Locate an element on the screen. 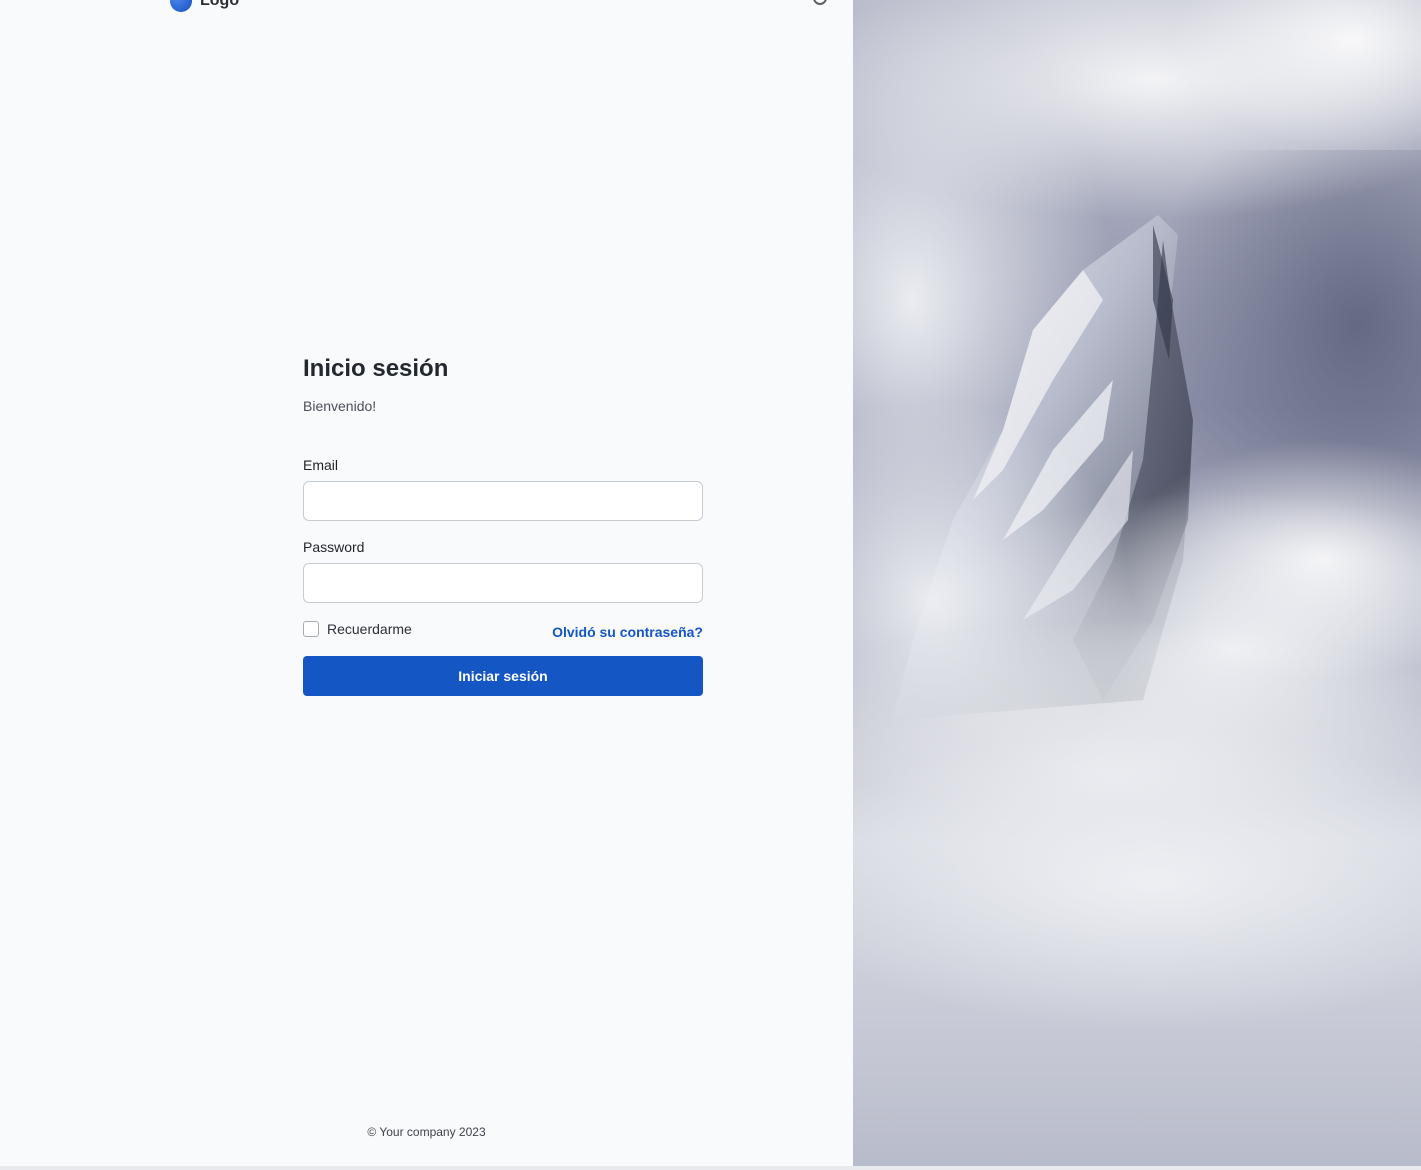 The image size is (1421, 1170). password-field is located at coordinates (503, 583).